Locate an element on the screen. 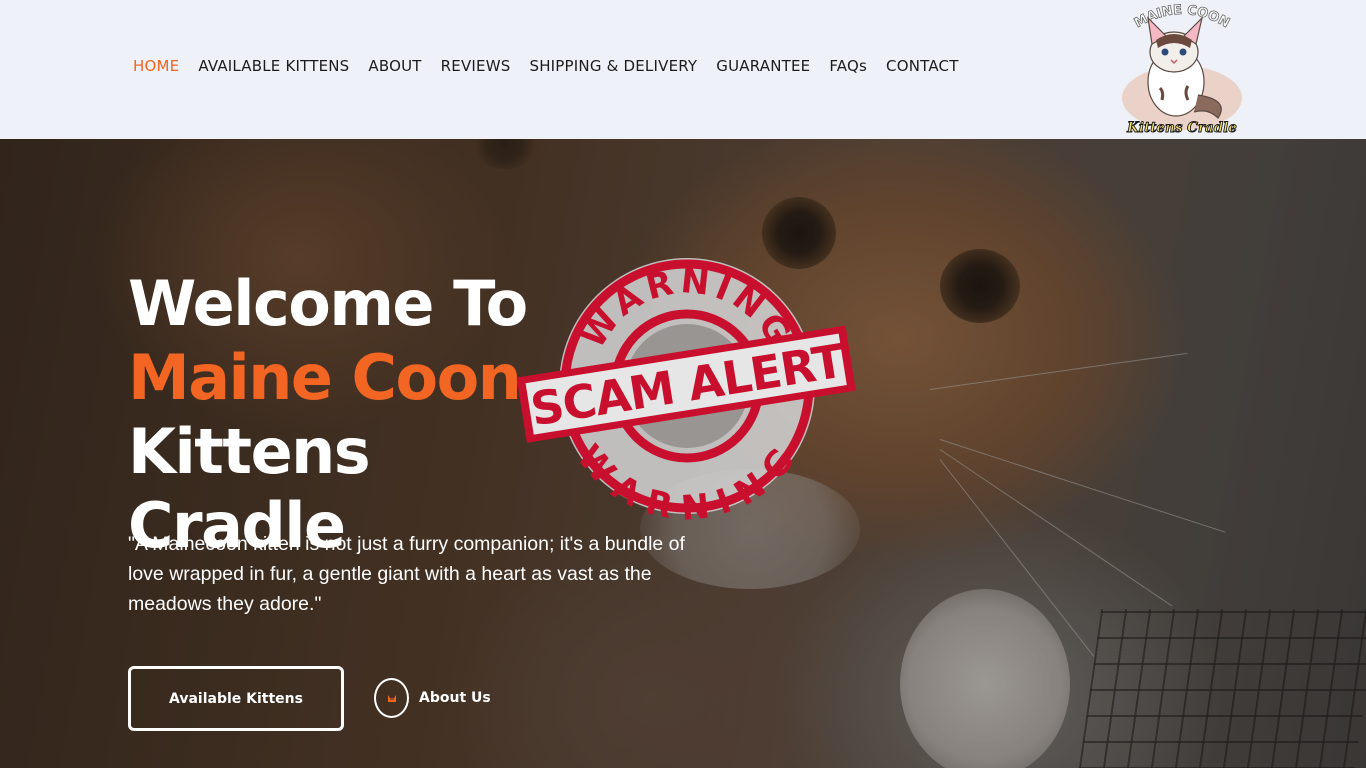  about-us-label: About Us is located at coordinates (455, 698).